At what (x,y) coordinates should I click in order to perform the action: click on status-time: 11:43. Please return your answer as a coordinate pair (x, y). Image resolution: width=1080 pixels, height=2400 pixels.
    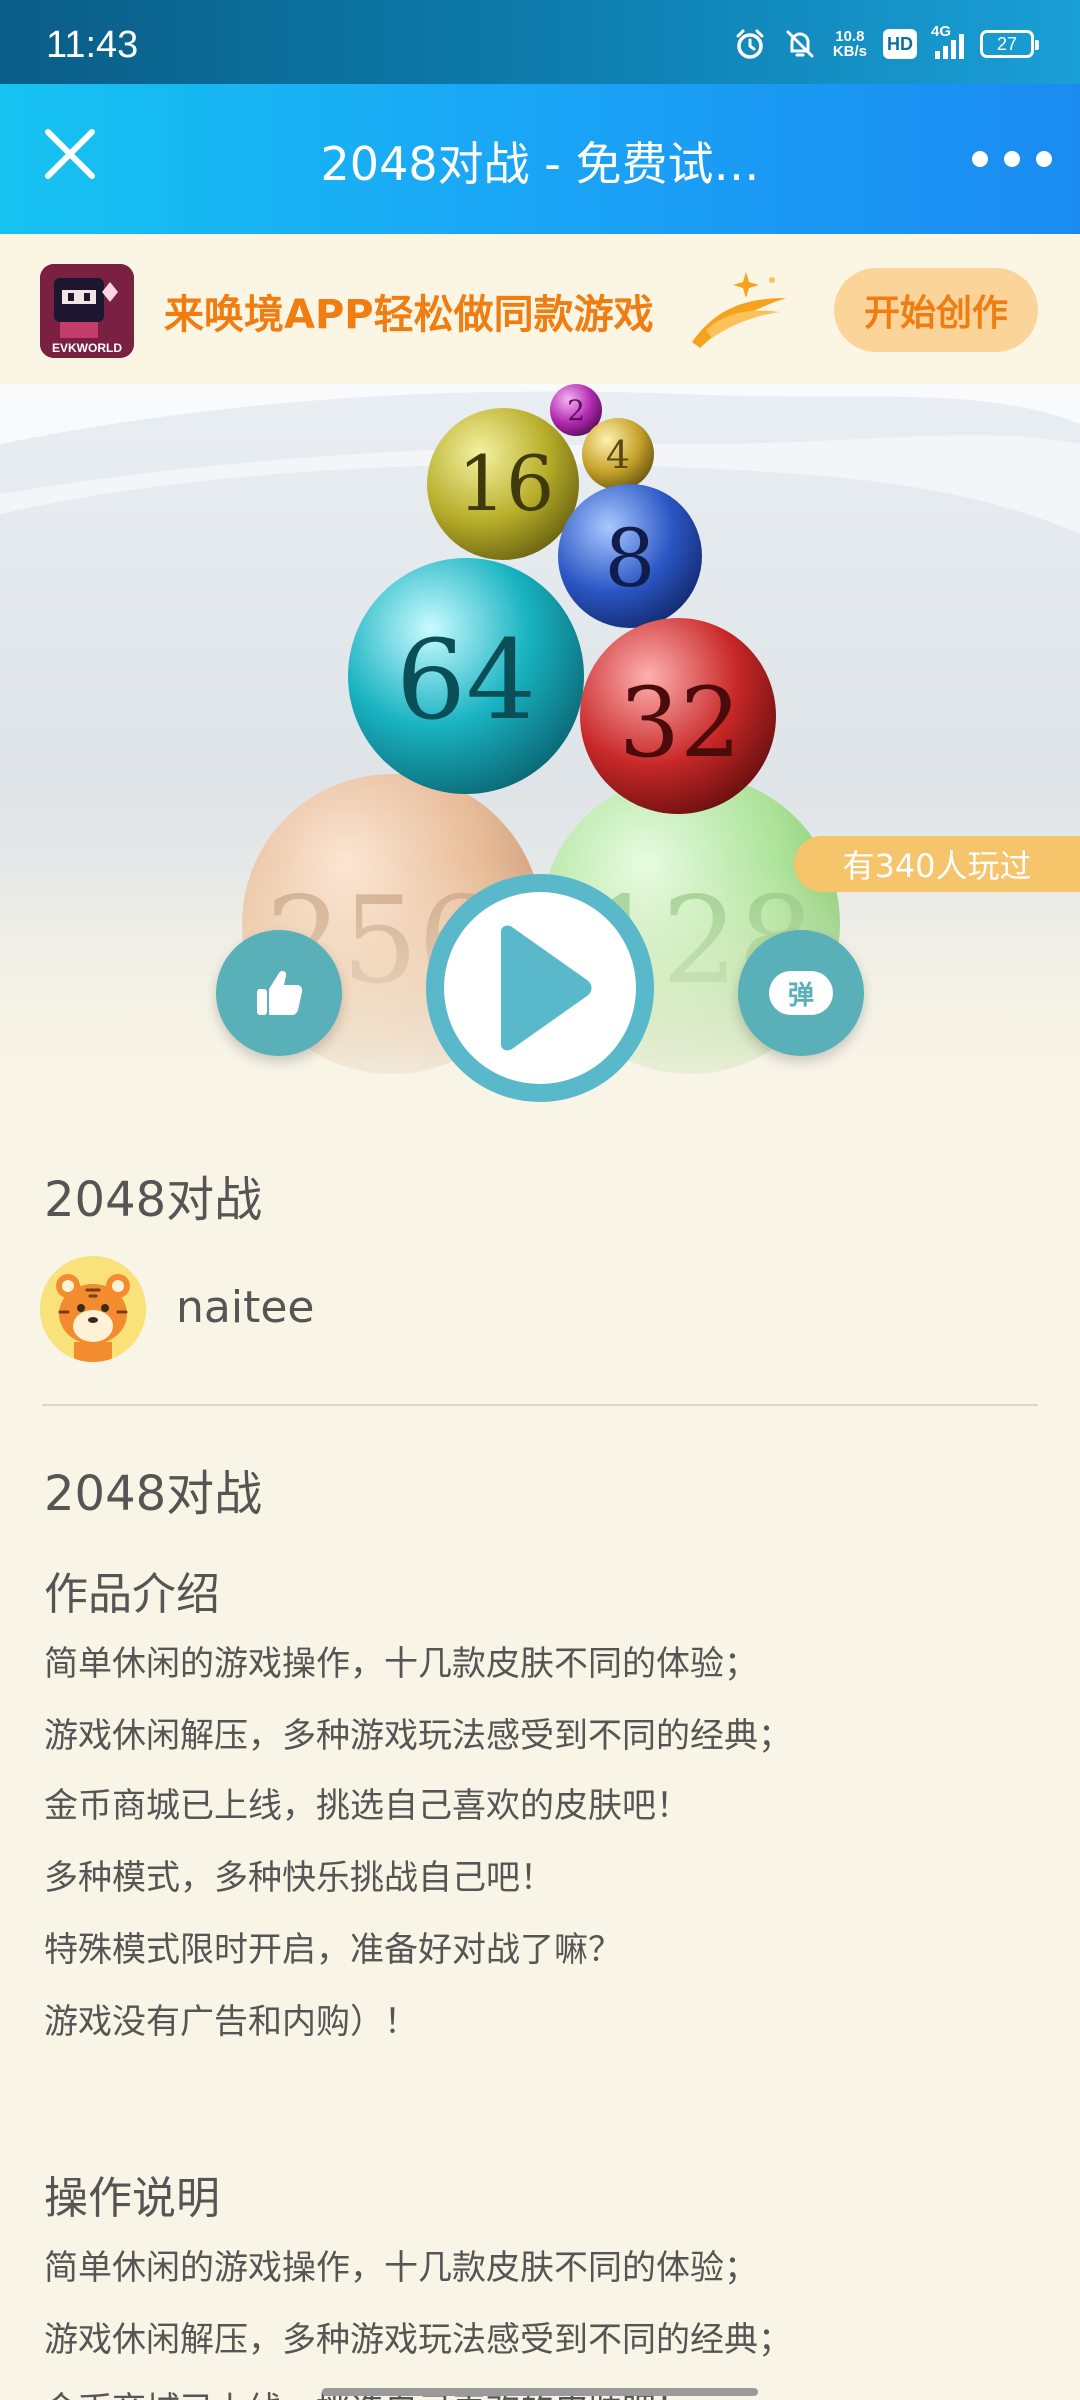
    Looking at the image, I should click on (92, 45).